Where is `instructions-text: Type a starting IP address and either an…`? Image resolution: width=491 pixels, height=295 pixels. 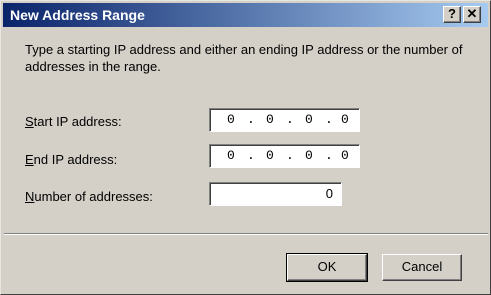 instructions-text: Type a starting IP address and either an… is located at coordinates (244, 58).